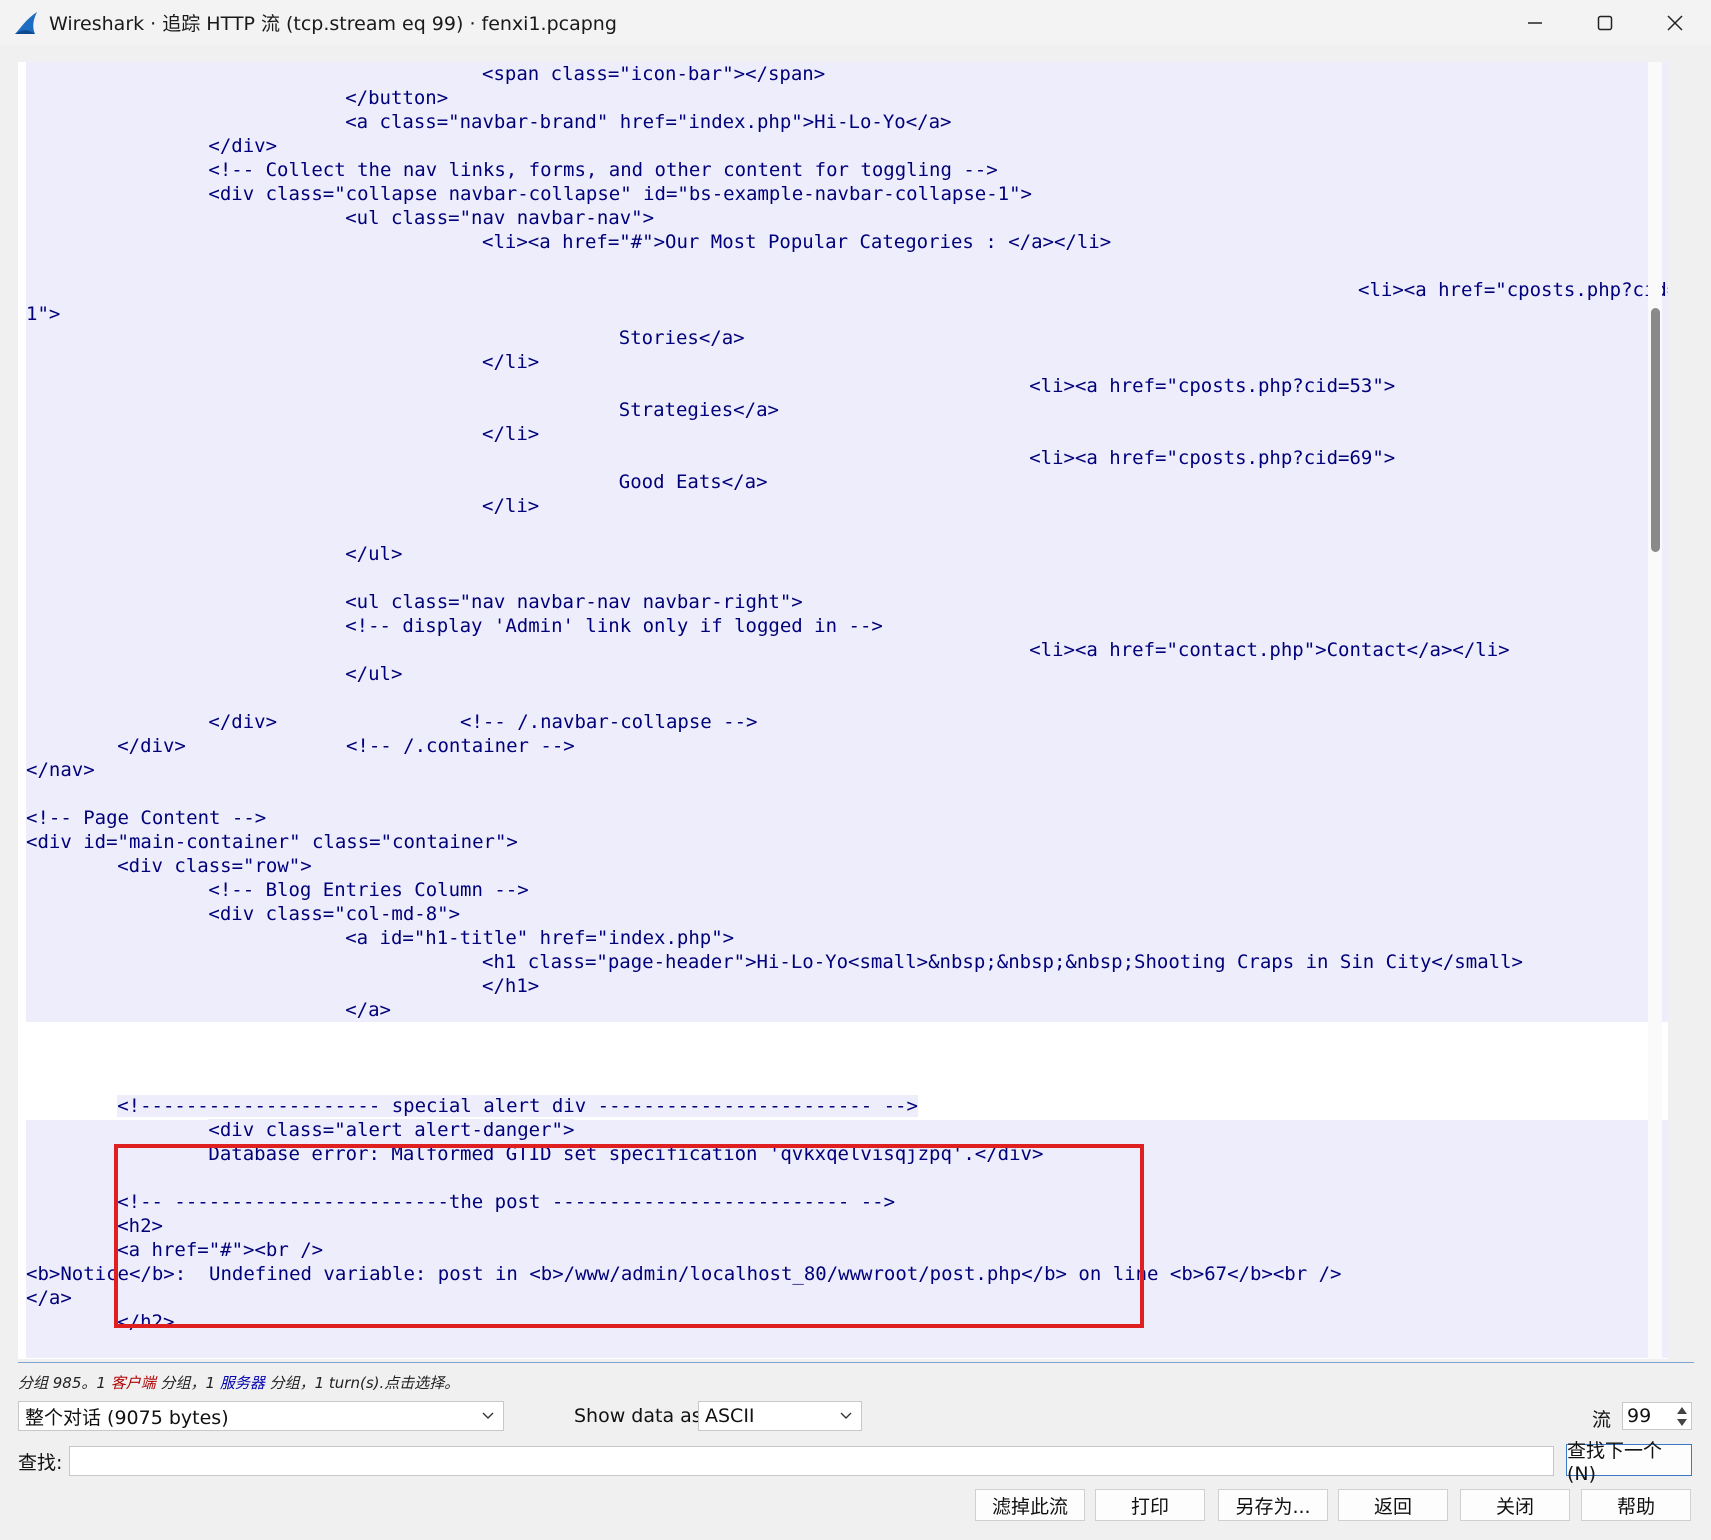 The width and height of the screenshot is (1711, 1540). I want to click on stream-line-text: </div>, so click(243, 146).